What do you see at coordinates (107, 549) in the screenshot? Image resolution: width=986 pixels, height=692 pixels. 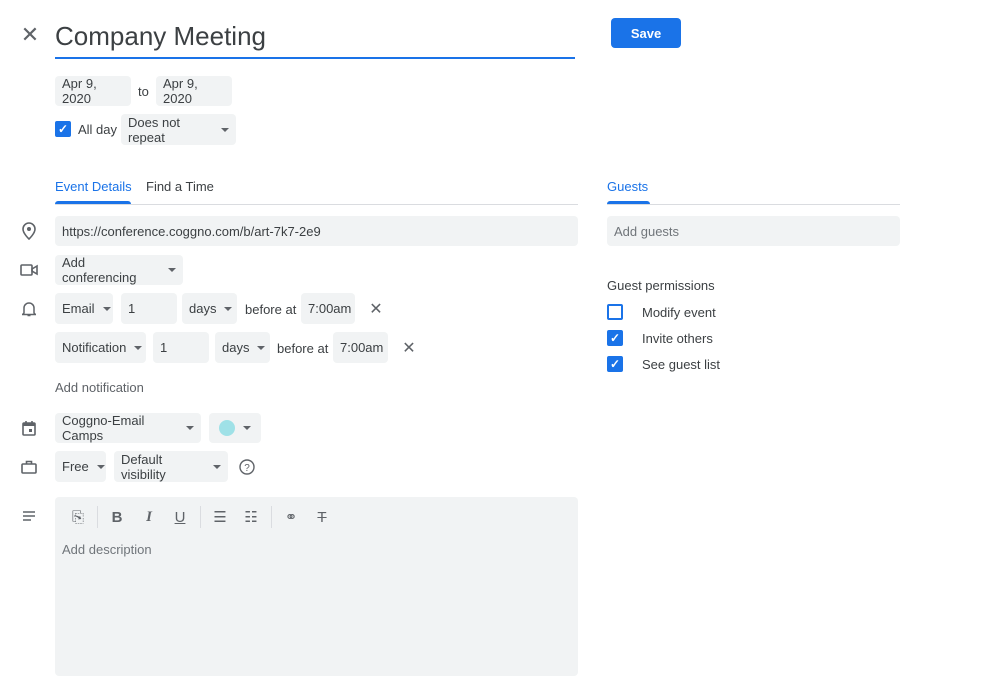 I see `description-placeholder: Add description` at bounding box center [107, 549].